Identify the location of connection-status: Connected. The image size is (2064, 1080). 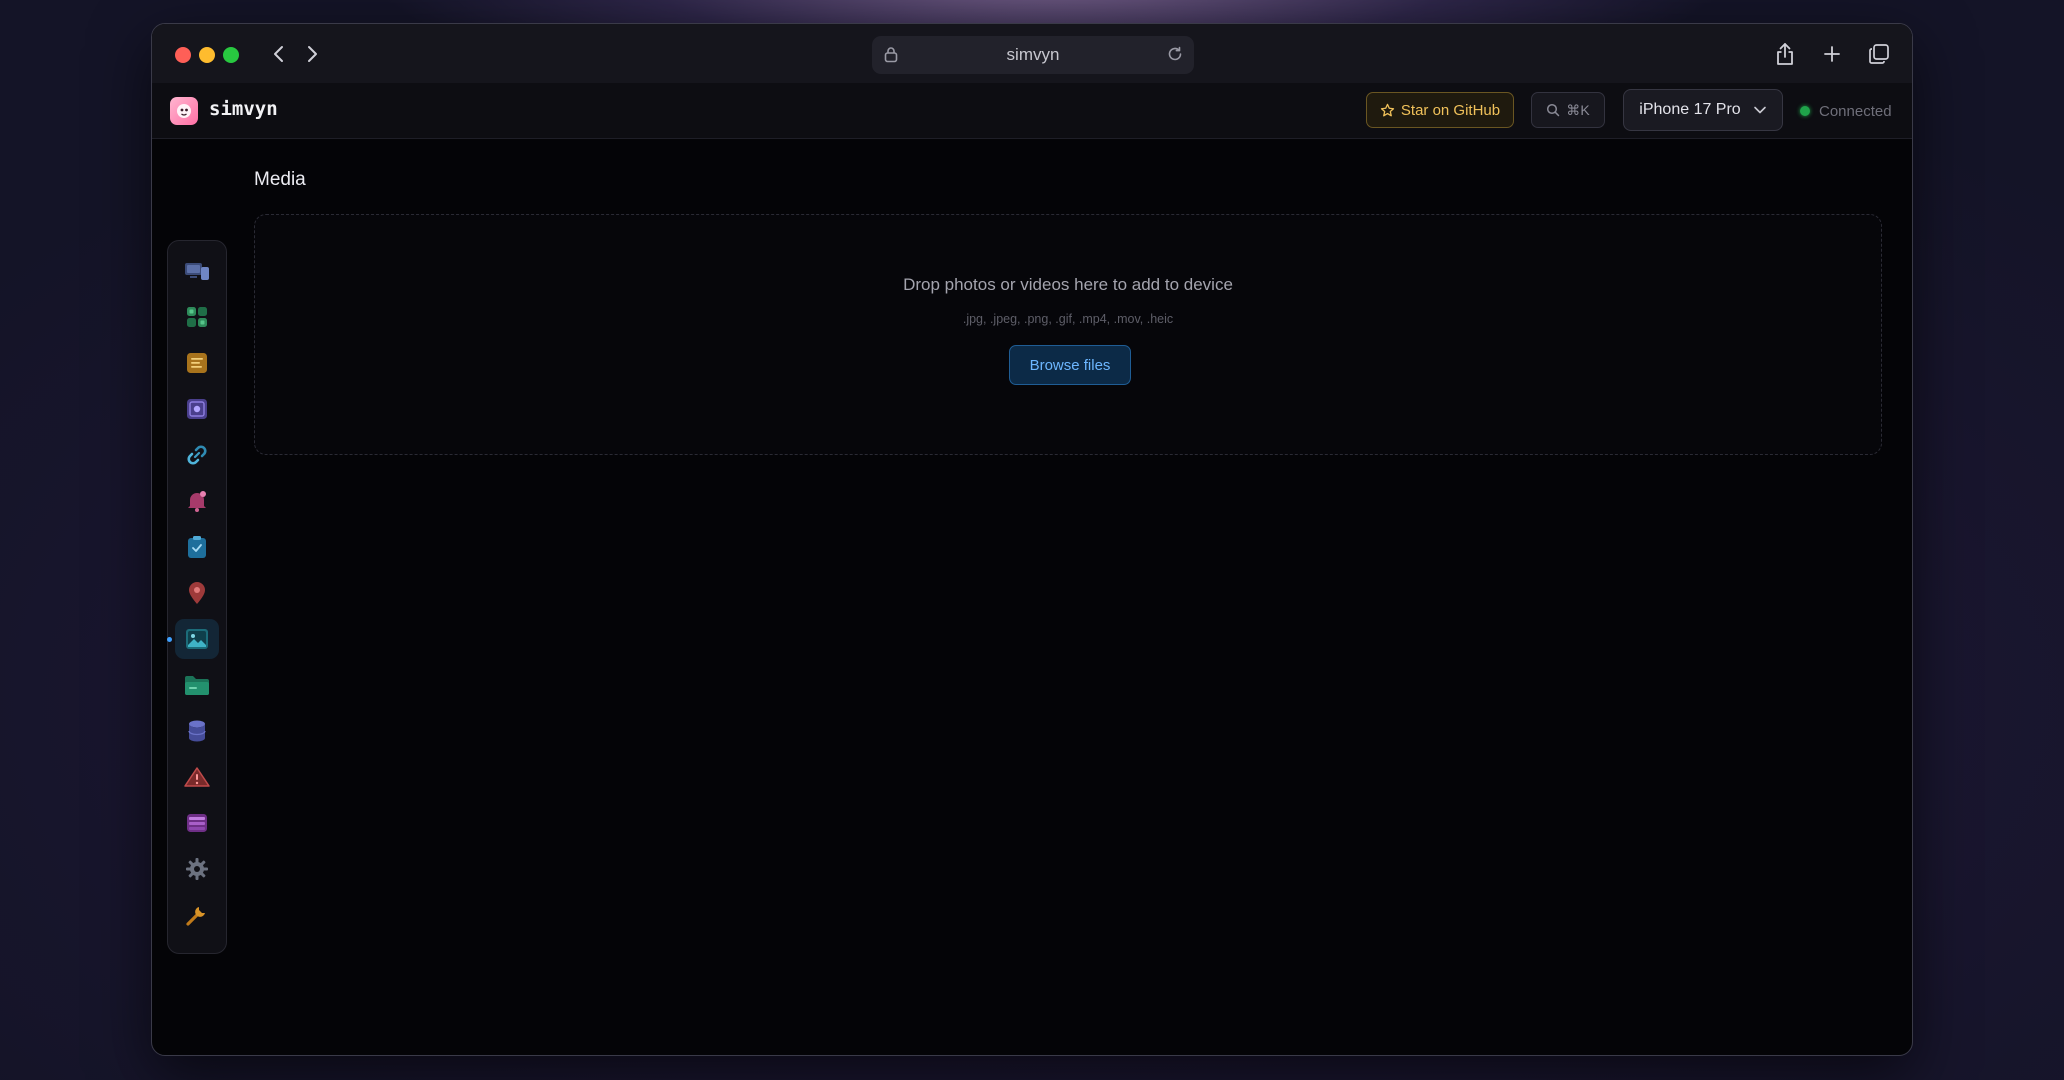
(1846, 111).